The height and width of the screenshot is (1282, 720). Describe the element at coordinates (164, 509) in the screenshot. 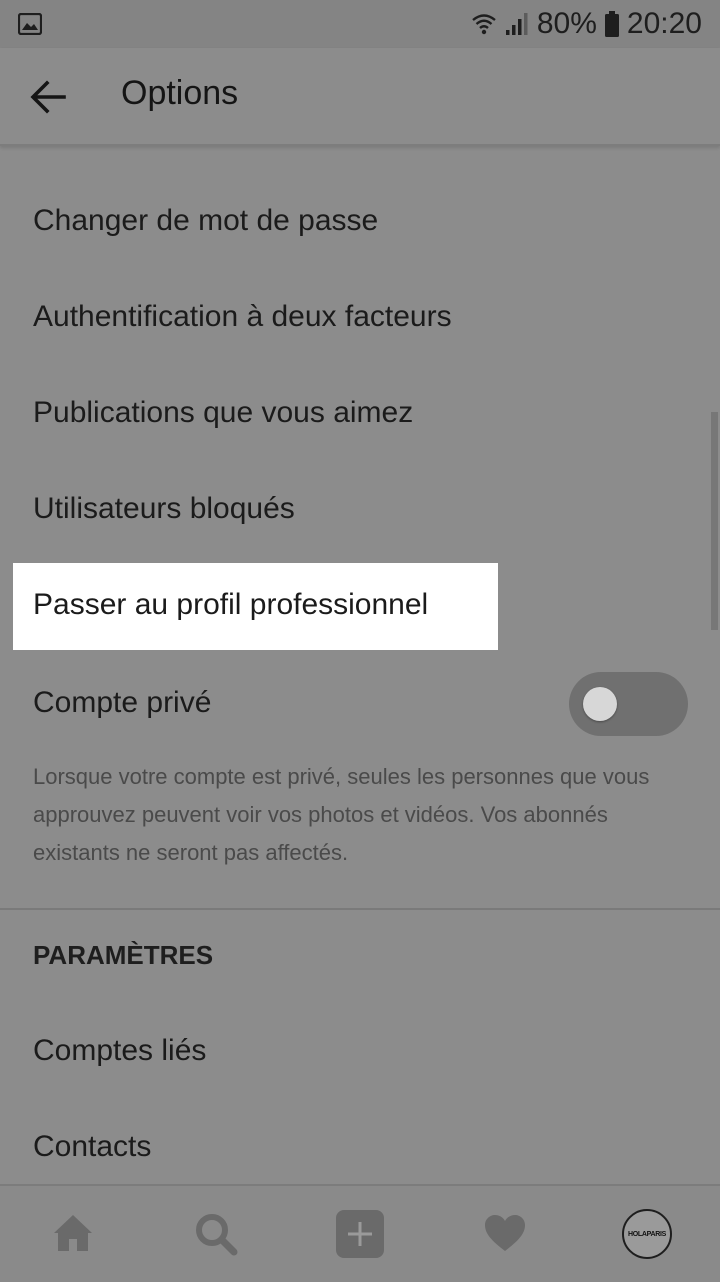

I see `blocked-users-item: Utilisateurs bloqués` at that location.